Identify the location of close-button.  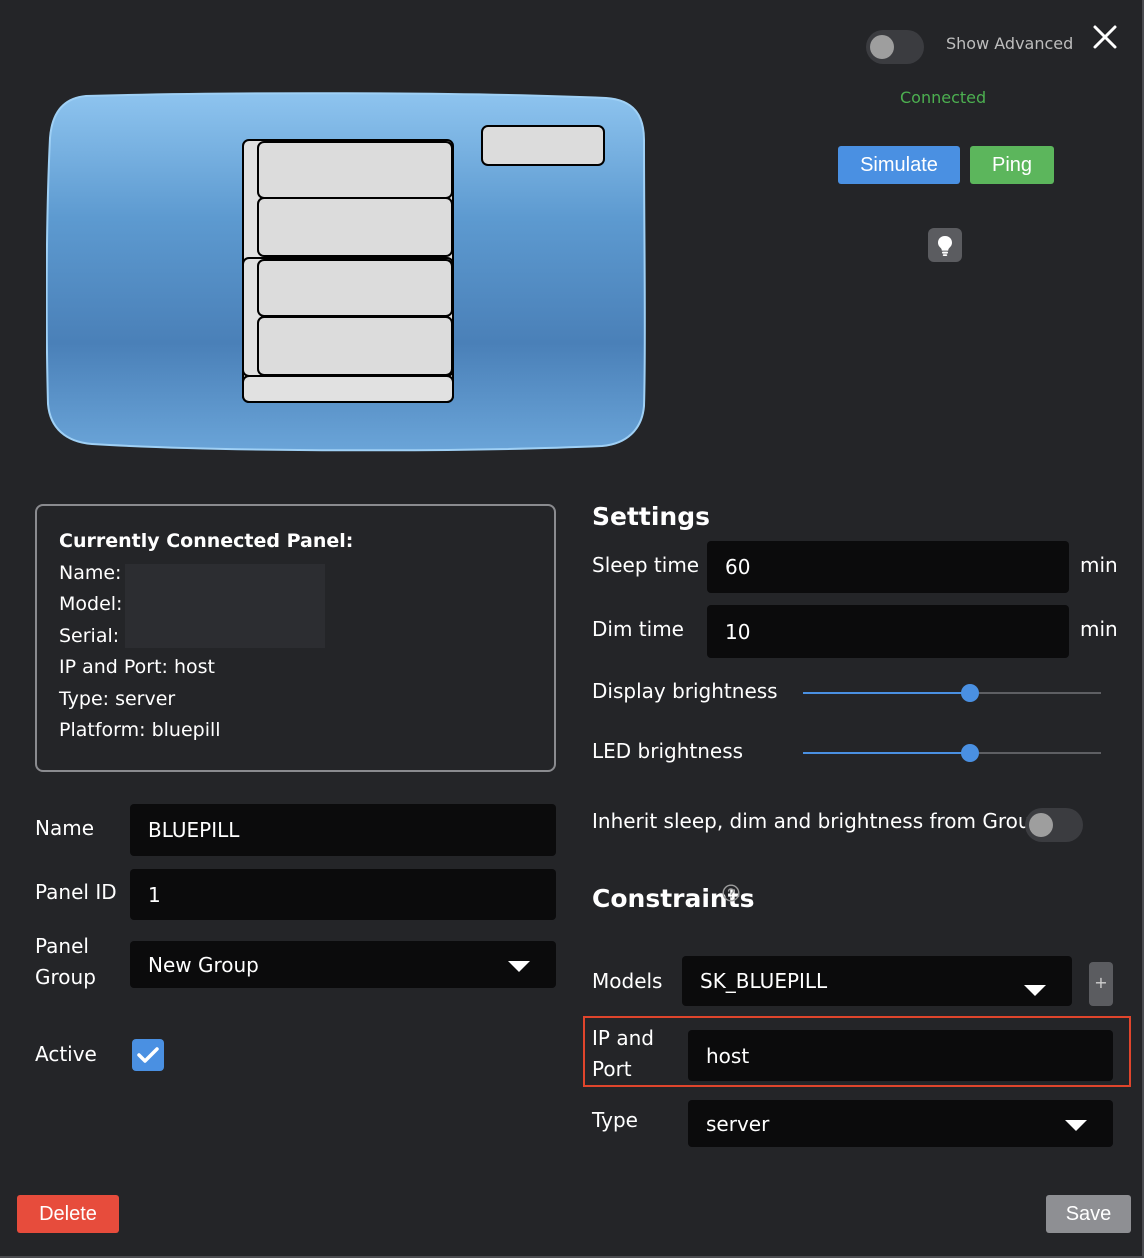
(1105, 37).